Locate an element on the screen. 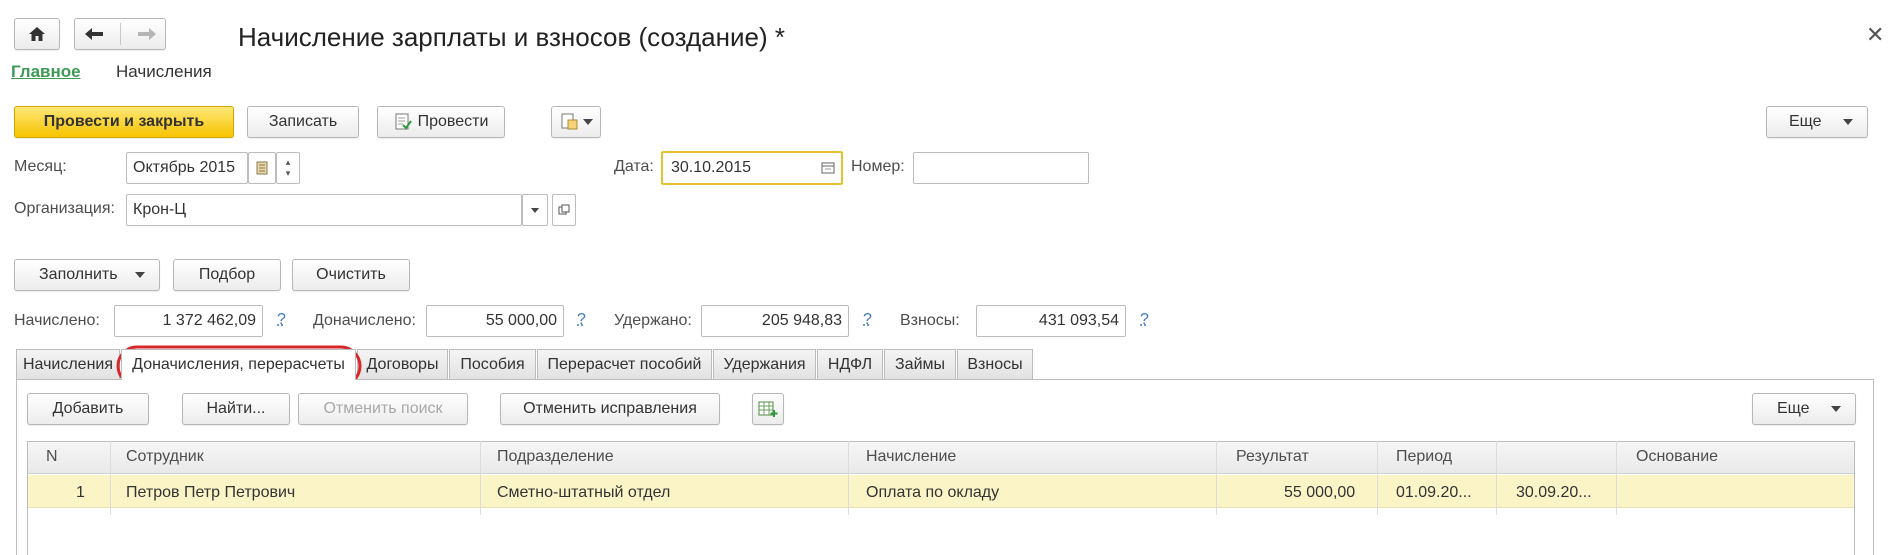 Image resolution: width=1890 pixels, height=555 pixels. col-employee: Сотрудник is located at coordinates (165, 457).